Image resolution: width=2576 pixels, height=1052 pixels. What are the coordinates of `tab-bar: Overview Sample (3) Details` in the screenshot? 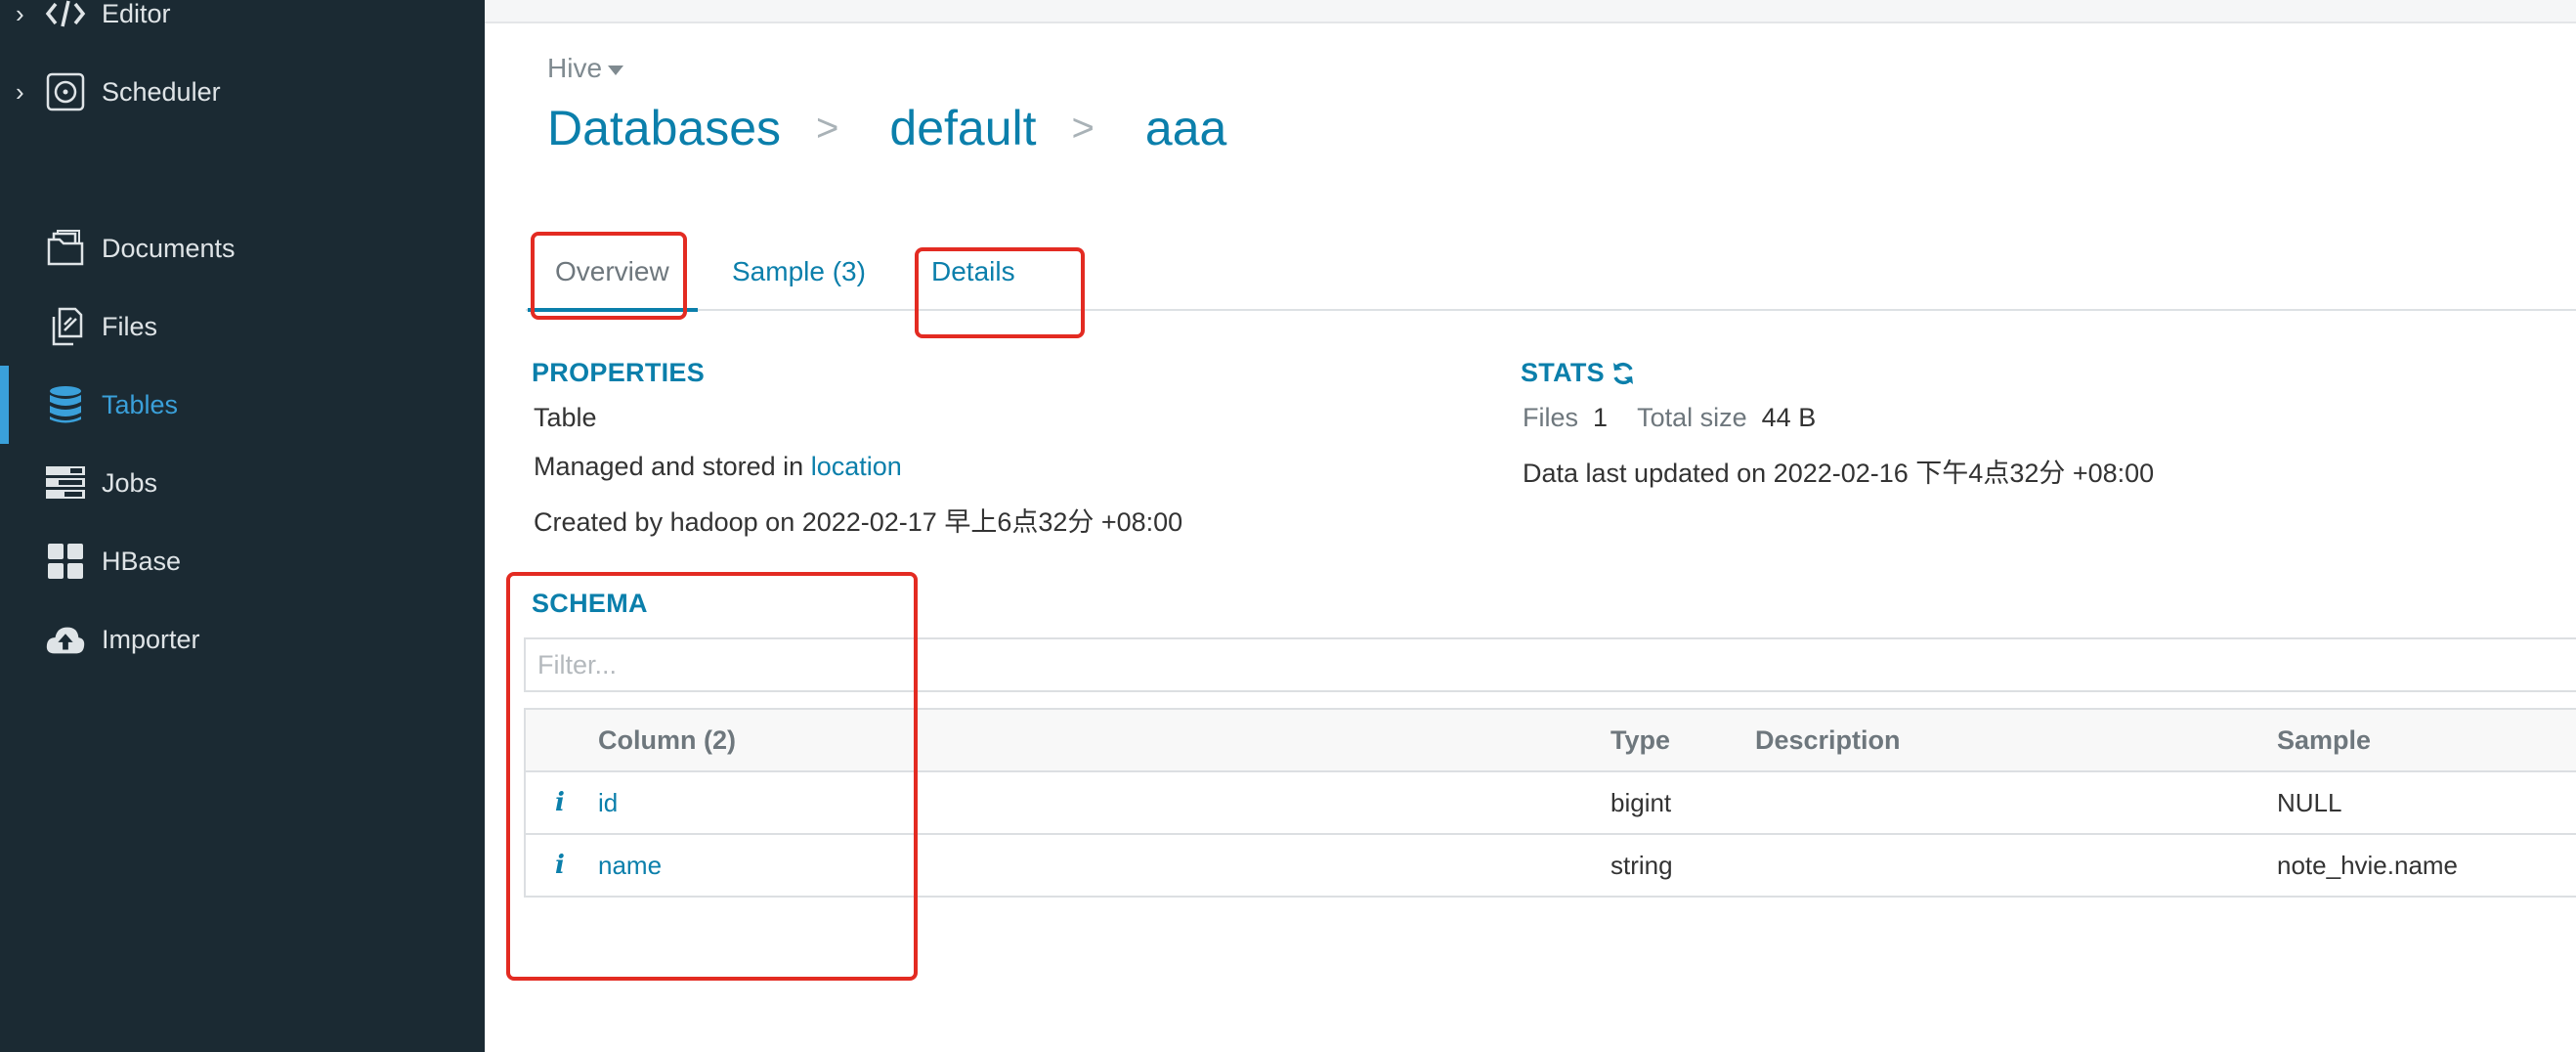 It's located at (1551, 273).